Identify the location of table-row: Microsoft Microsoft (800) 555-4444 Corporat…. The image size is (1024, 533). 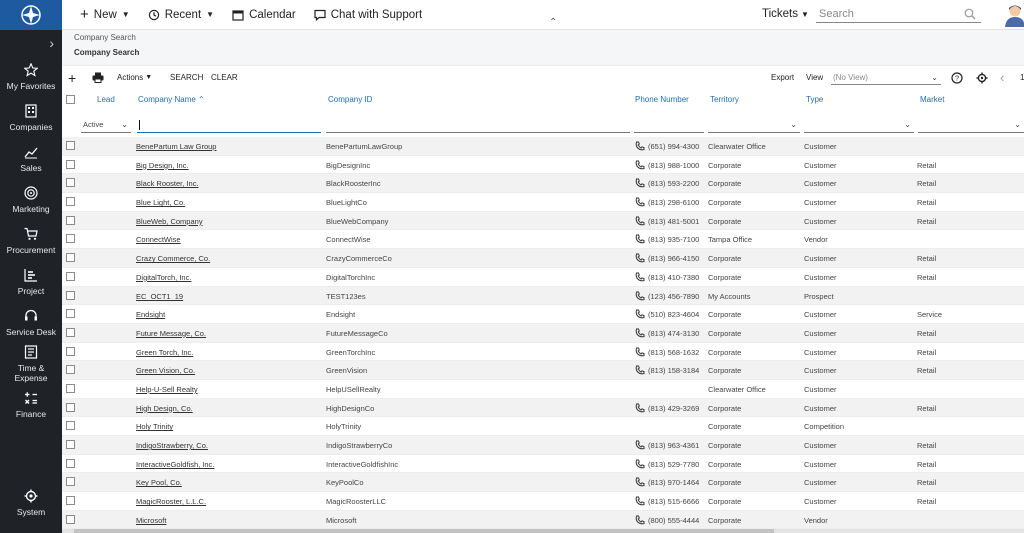
(543, 520).